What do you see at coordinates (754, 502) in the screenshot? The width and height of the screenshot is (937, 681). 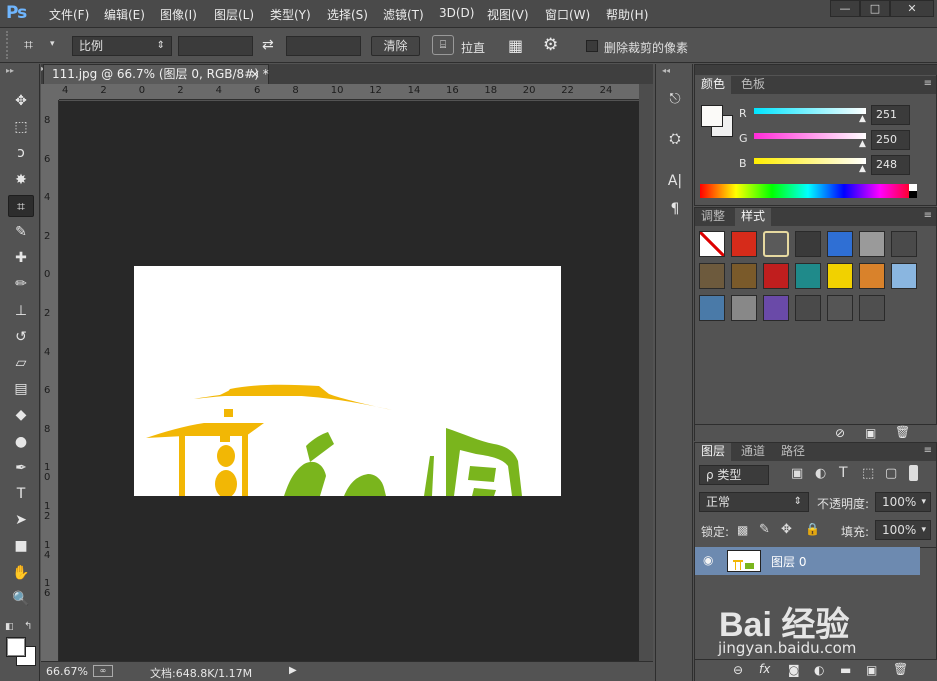 I see `blend-mode-select: 正常 ⇕` at bounding box center [754, 502].